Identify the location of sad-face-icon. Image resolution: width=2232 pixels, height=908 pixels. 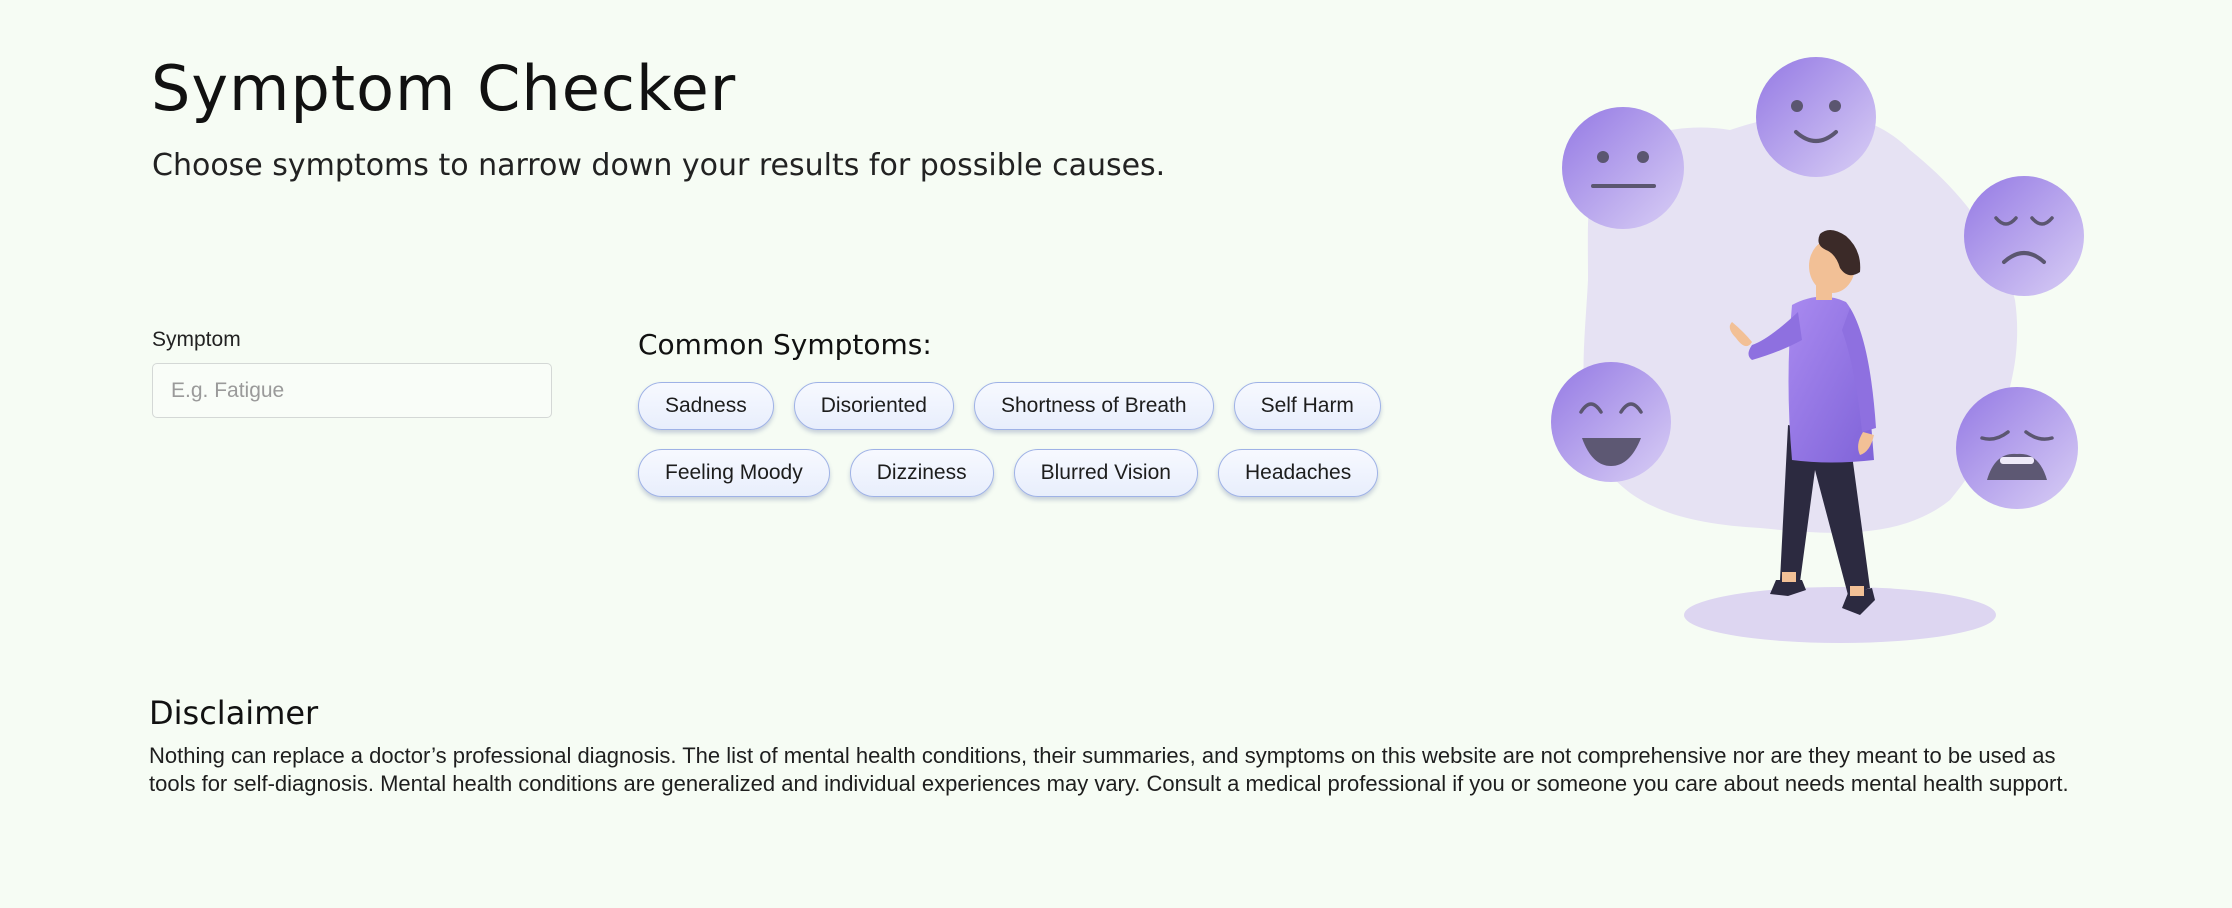
(2024, 236).